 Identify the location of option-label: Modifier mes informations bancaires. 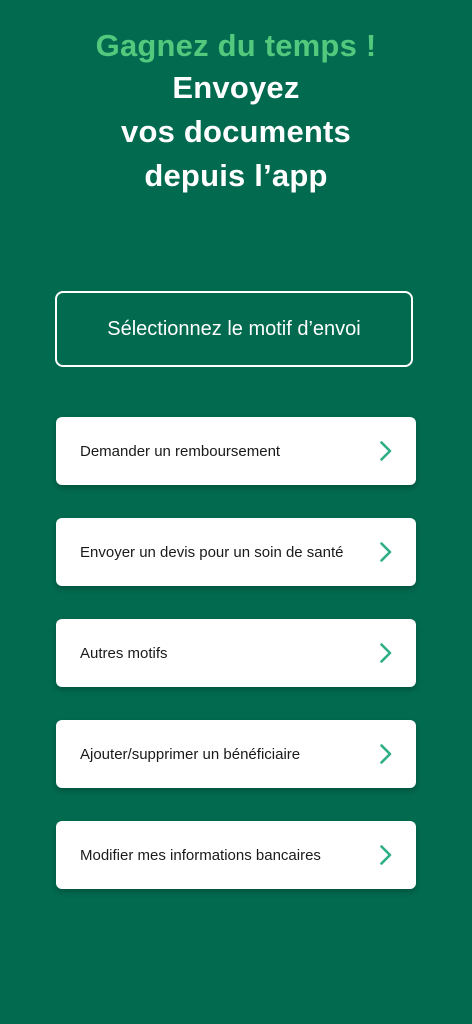
(200, 855).